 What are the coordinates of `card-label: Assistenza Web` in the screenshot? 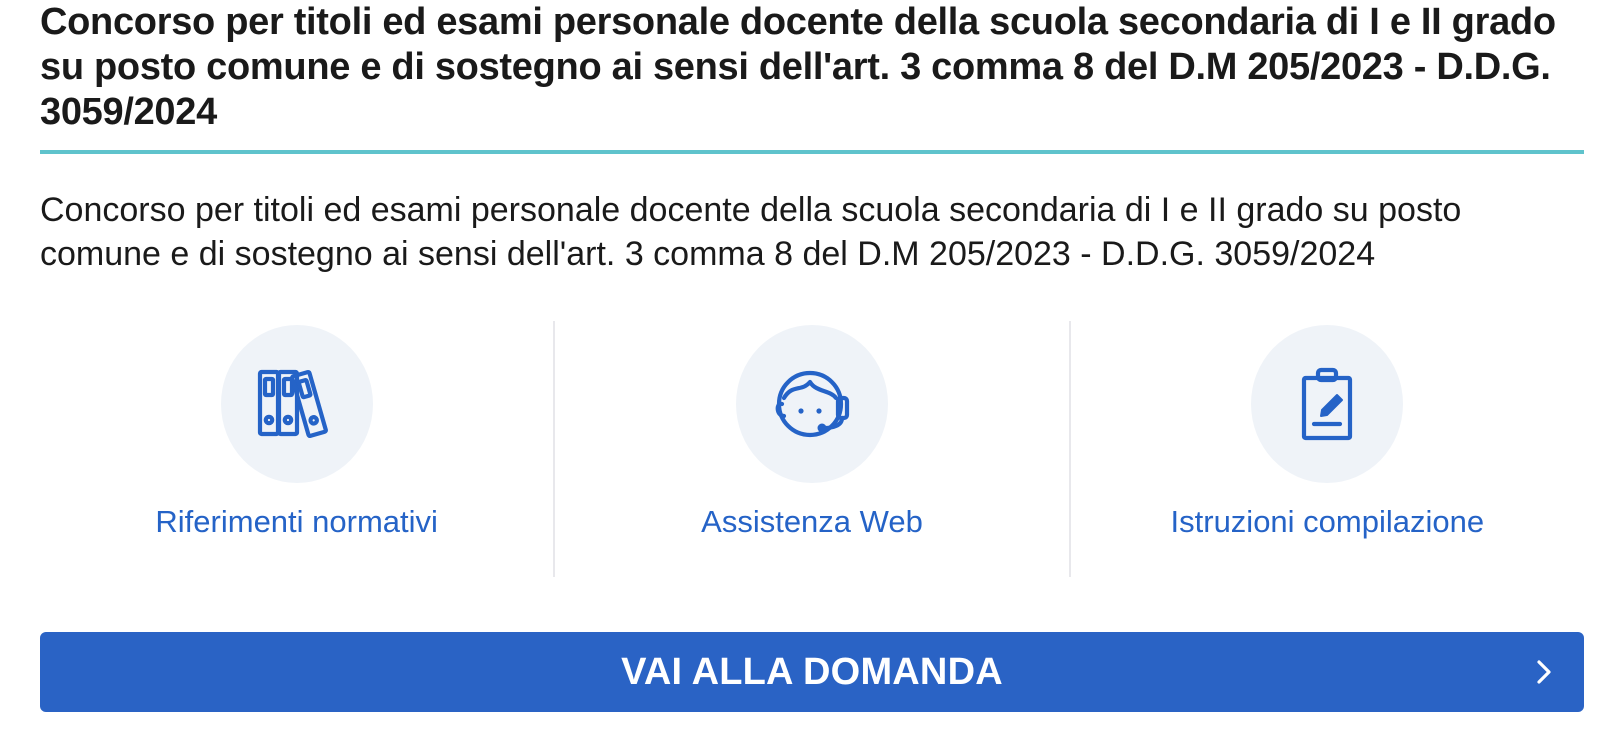 It's located at (812, 521).